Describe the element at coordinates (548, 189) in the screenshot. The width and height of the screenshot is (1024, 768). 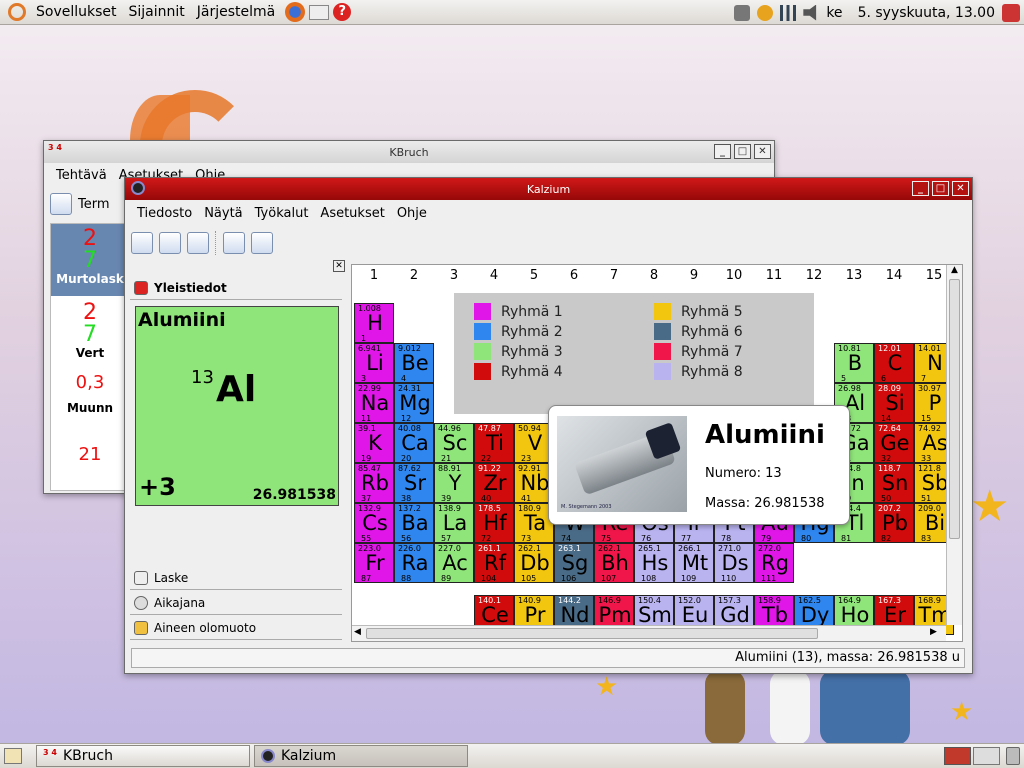
I see `kalzium-titlebar: Kalzium _ □ ✕` at that location.